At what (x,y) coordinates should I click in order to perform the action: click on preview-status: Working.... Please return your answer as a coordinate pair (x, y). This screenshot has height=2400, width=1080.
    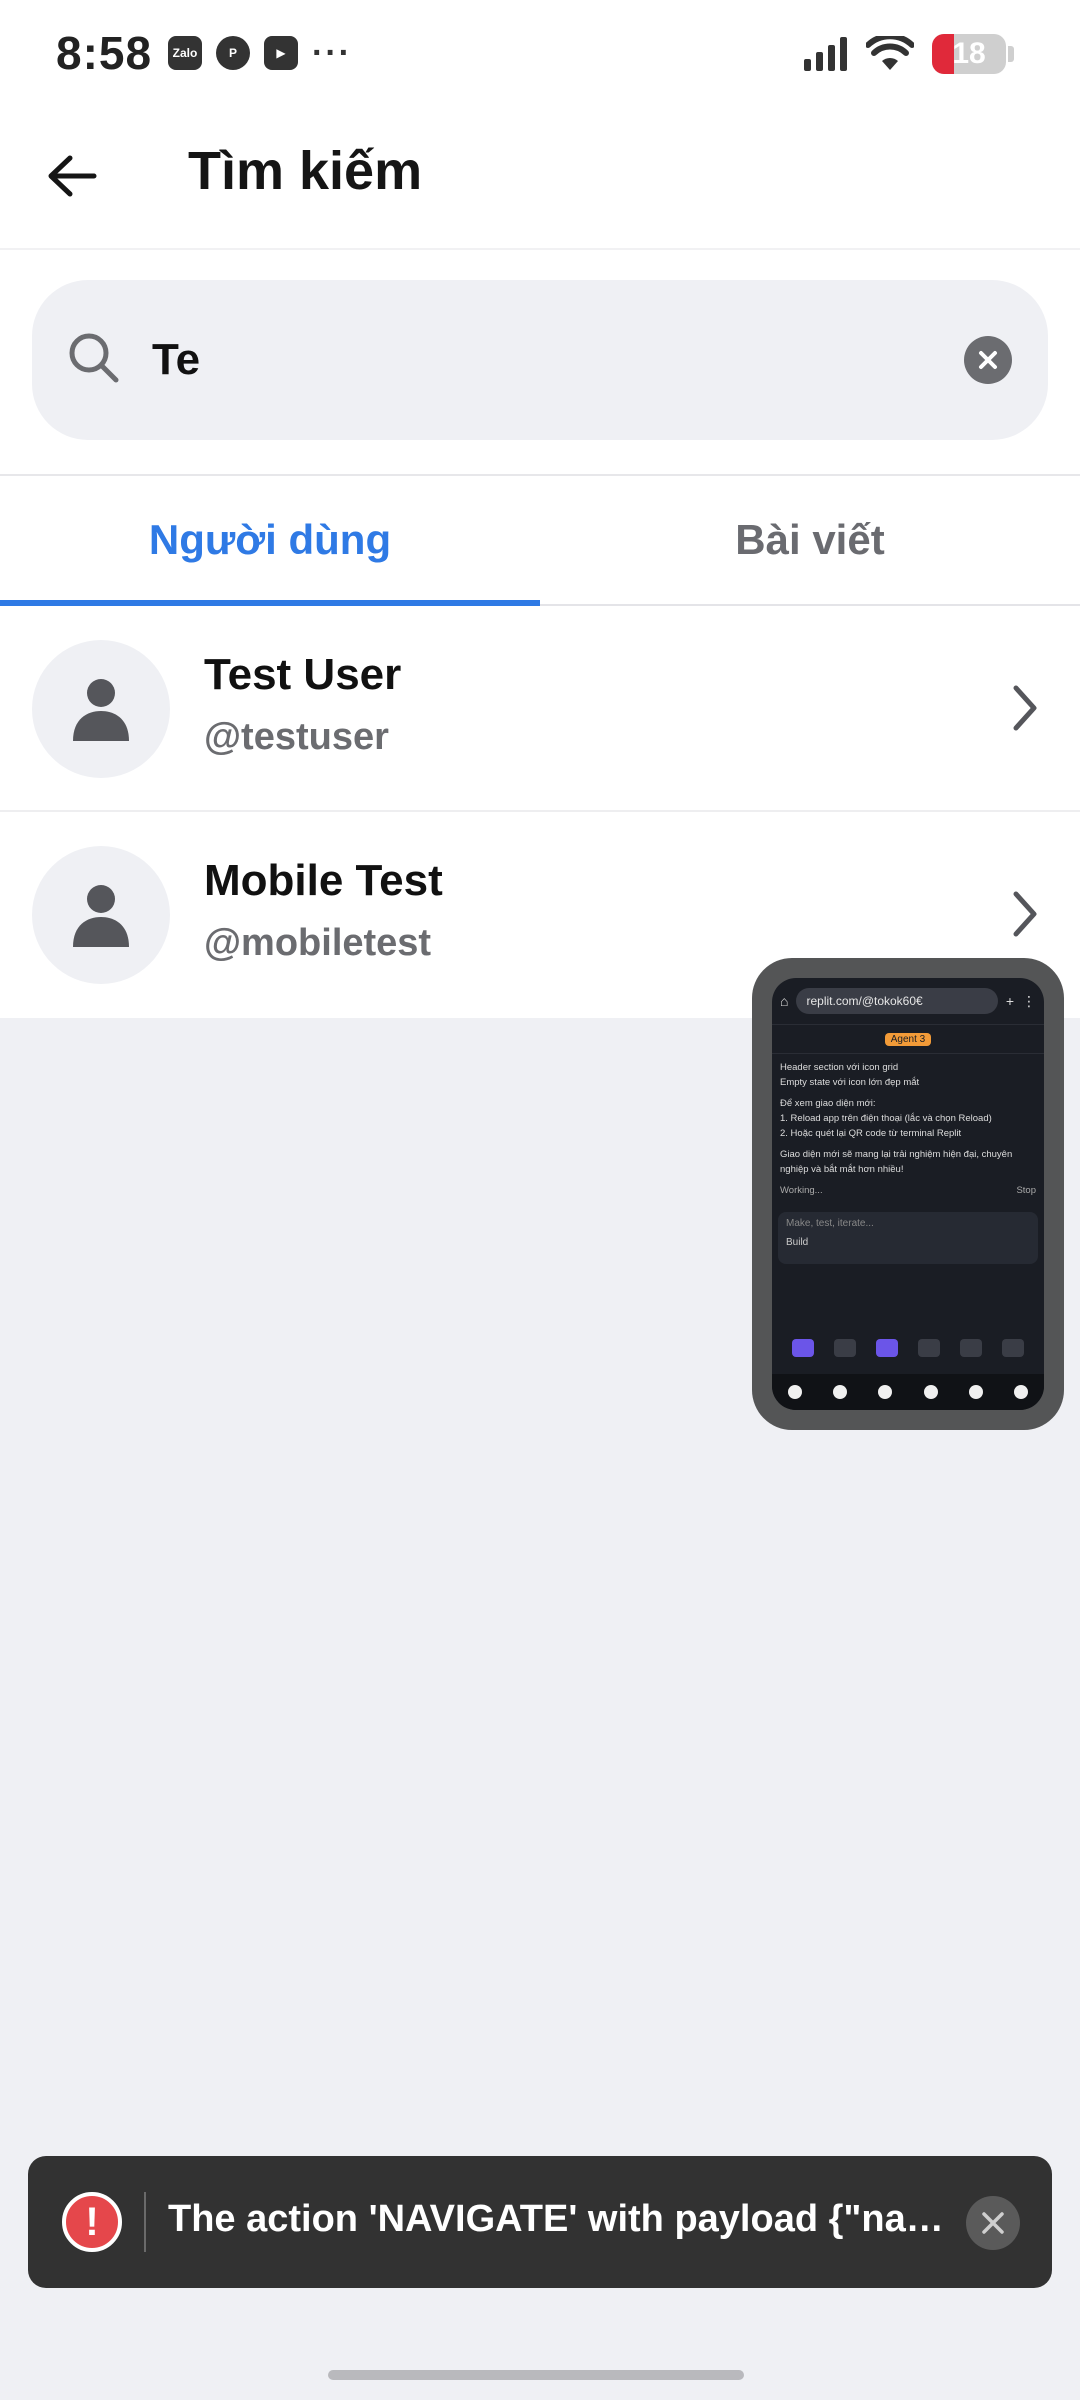
    Looking at the image, I should click on (801, 1190).